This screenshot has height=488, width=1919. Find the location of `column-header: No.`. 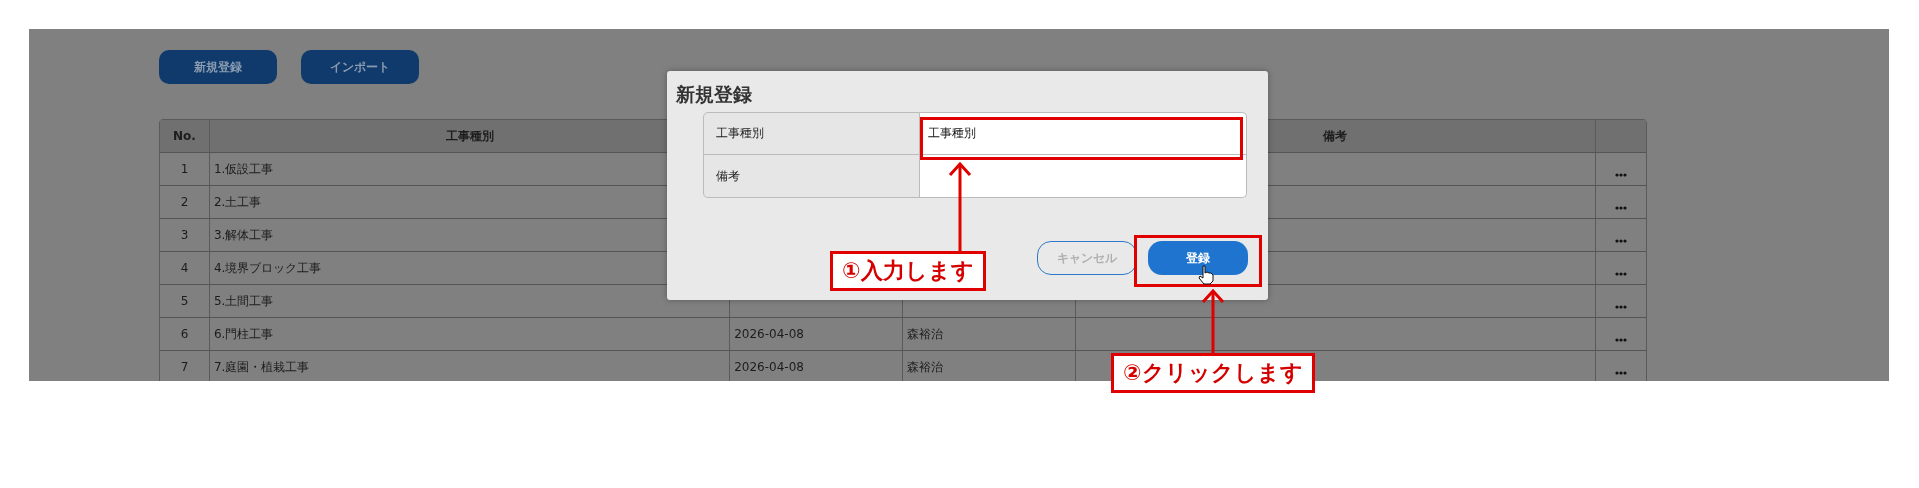

column-header: No. is located at coordinates (184, 136).